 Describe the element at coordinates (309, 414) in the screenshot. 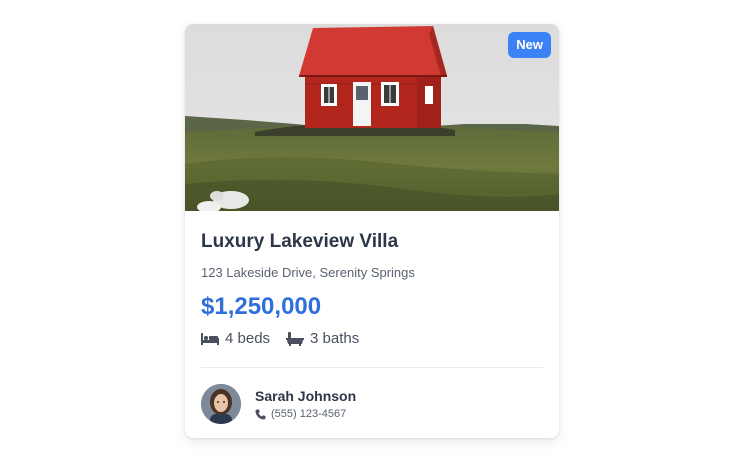

I see `agent-phone-number: (555) 123-4567` at that location.